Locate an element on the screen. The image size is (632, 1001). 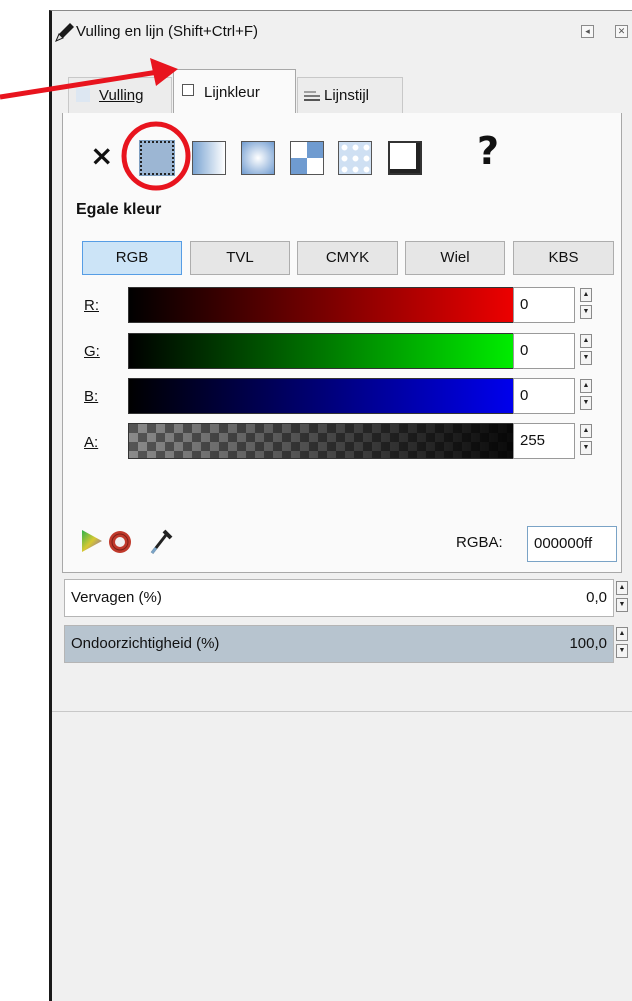
mode-tab-cmyk-label: CMYK is located at coordinates (347, 257).